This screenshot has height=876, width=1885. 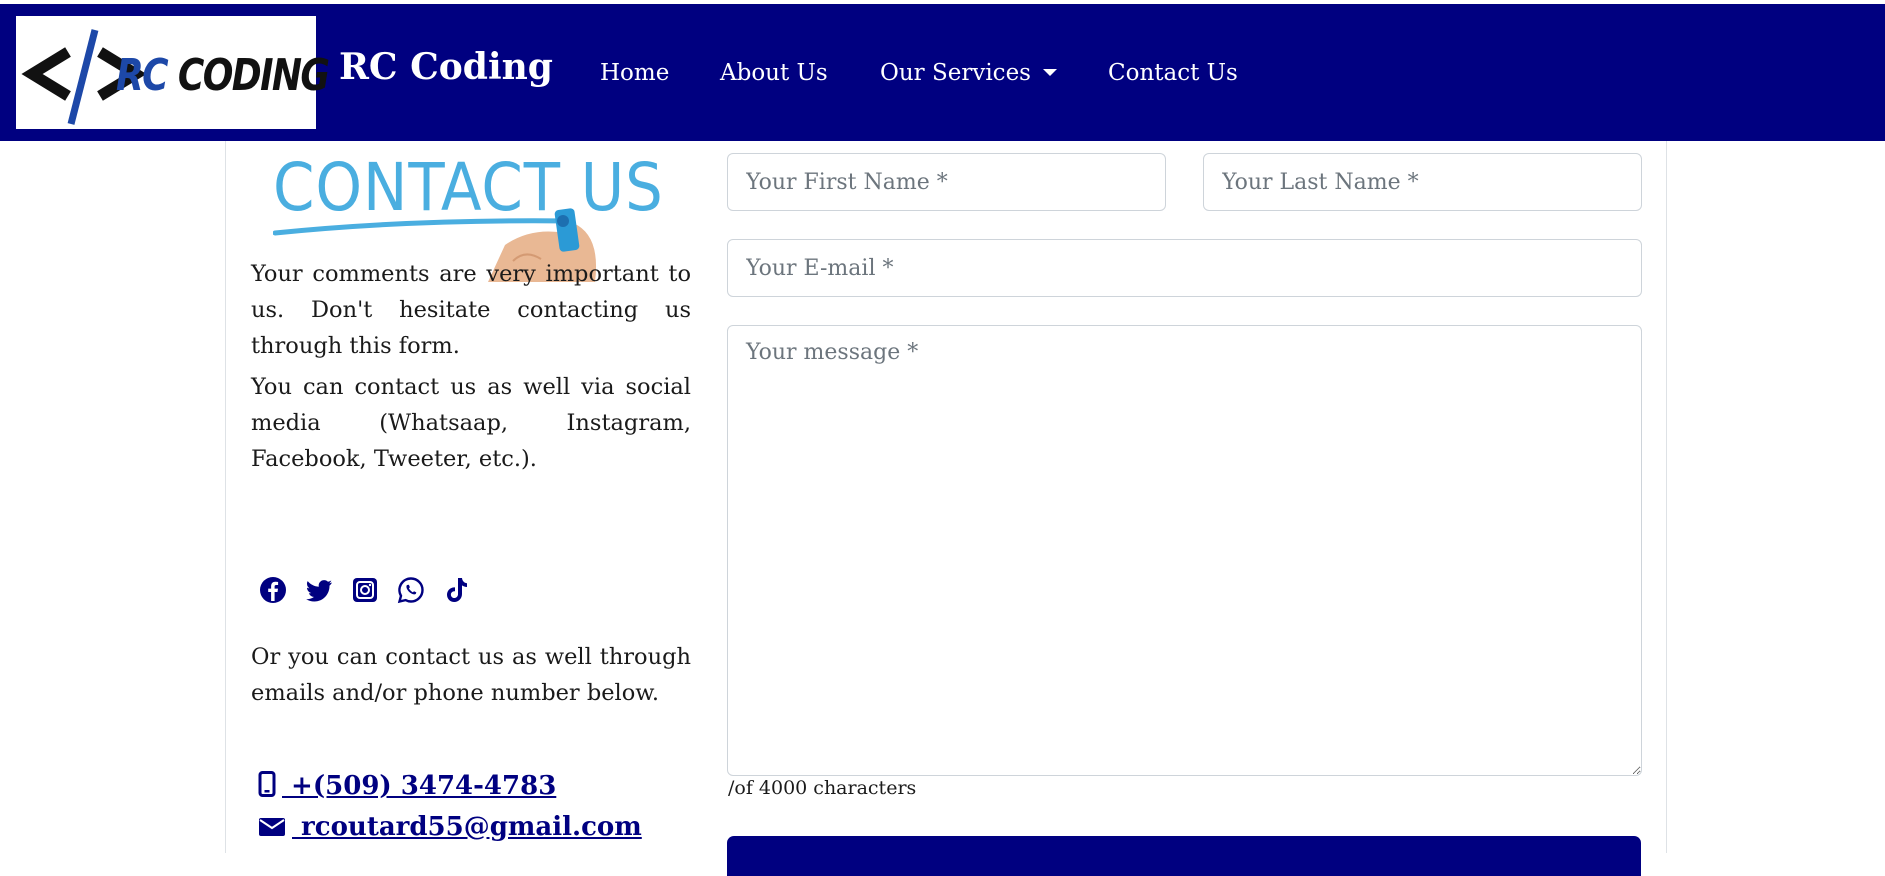 What do you see at coordinates (419, 786) in the screenshot?
I see `phone-number: +(509) 3474-4783` at bounding box center [419, 786].